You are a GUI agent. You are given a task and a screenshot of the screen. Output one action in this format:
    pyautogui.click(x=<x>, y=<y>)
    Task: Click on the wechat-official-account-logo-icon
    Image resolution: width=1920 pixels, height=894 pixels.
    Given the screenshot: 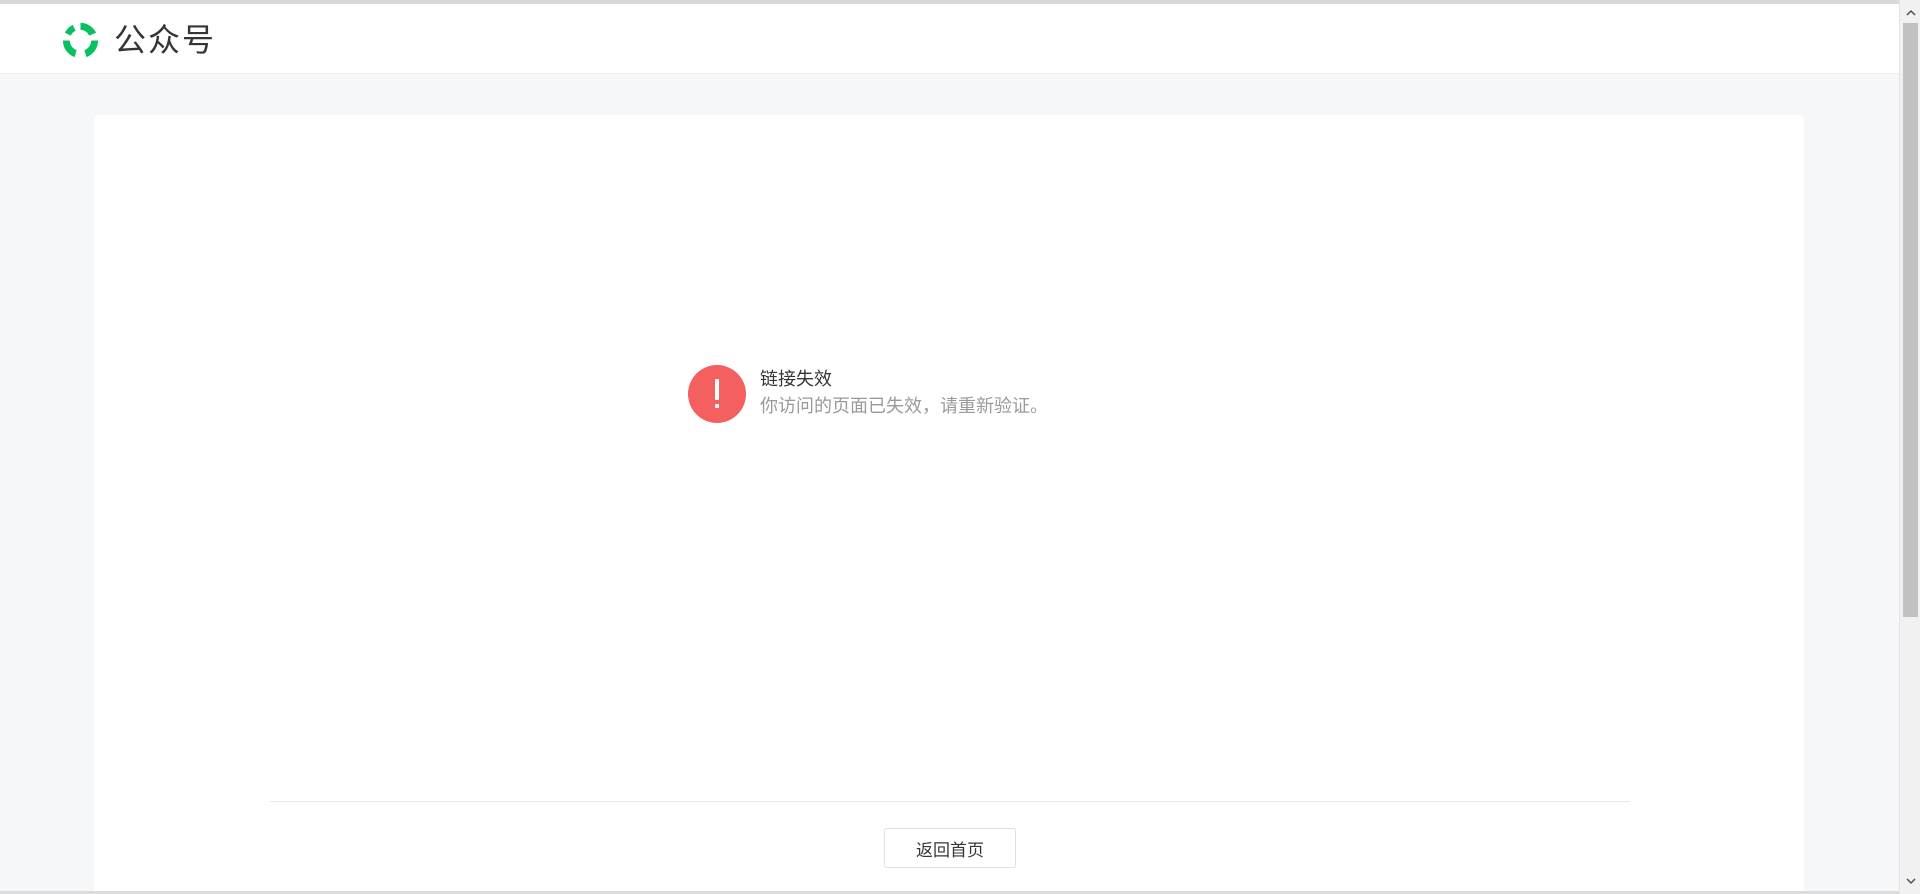 What is the action you would take?
    pyautogui.click(x=80, y=39)
    